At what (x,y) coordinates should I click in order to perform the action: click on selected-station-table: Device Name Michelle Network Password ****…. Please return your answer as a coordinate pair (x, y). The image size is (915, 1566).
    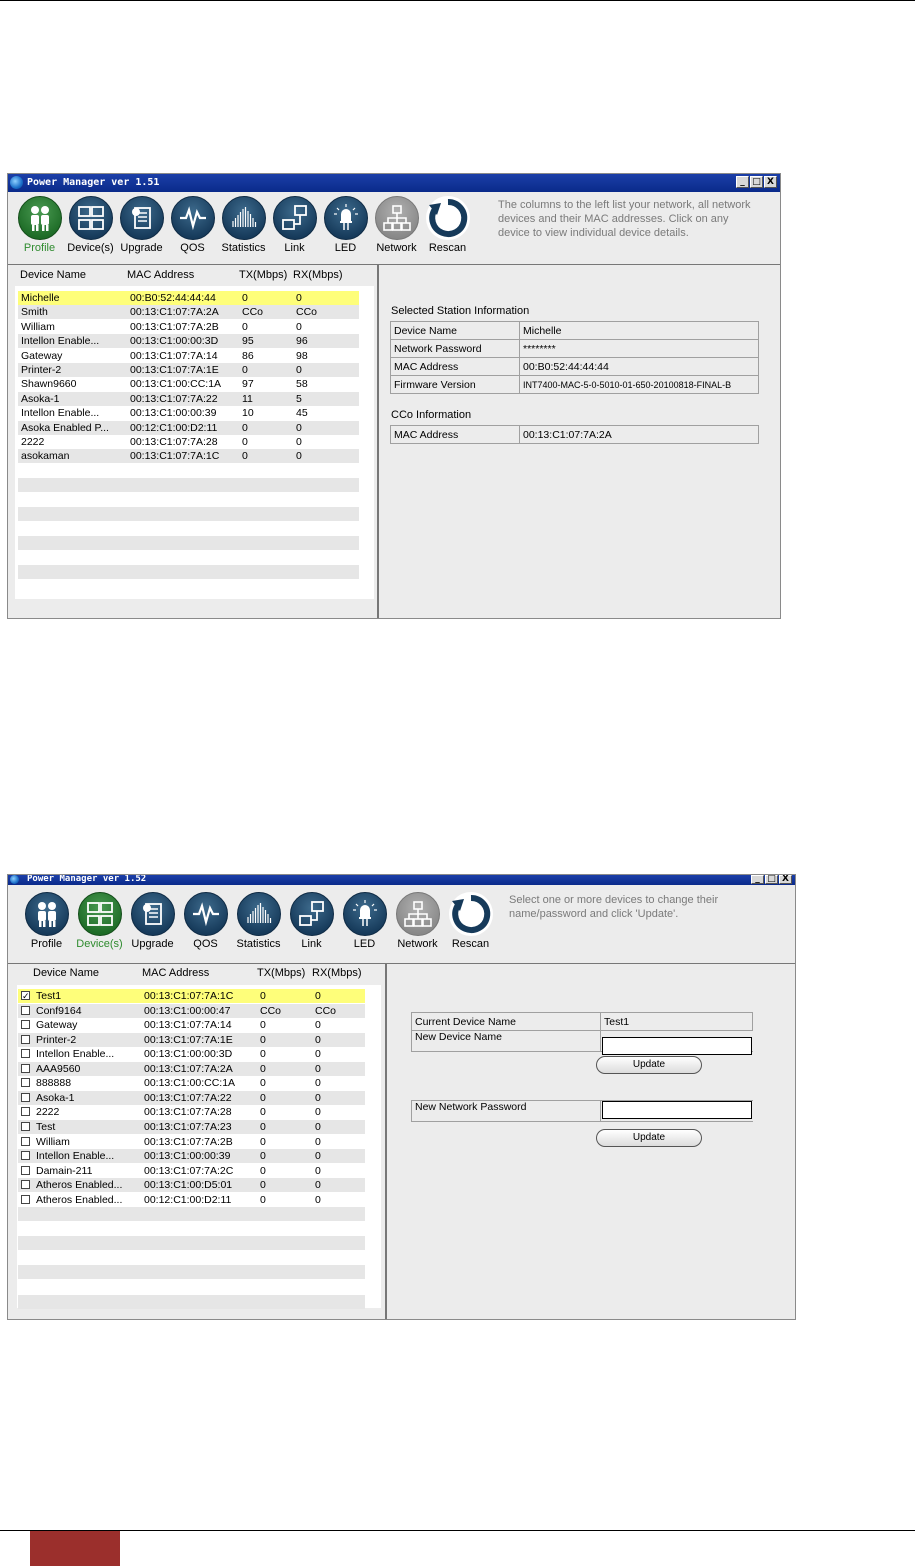
    Looking at the image, I should click on (574, 357).